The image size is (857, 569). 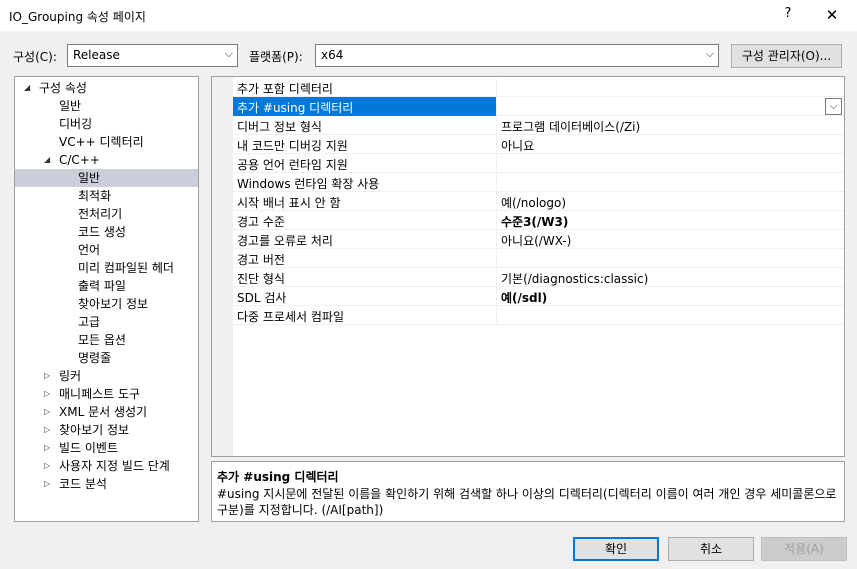 I want to click on property-name: 추가 #using 디렉터리, so click(x=295, y=108).